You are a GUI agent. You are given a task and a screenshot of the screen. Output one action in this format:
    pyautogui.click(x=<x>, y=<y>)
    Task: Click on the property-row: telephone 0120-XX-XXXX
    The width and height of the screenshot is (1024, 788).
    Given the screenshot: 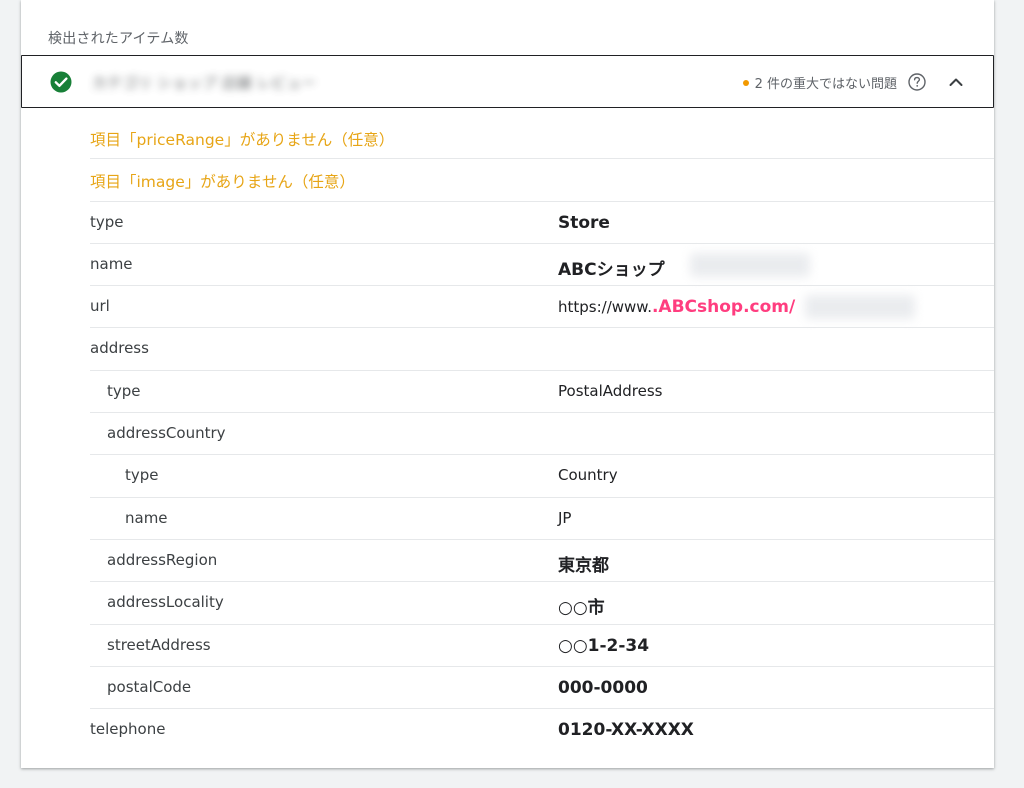 What is the action you would take?
    pyautogui.click(x=542, y=730)
    